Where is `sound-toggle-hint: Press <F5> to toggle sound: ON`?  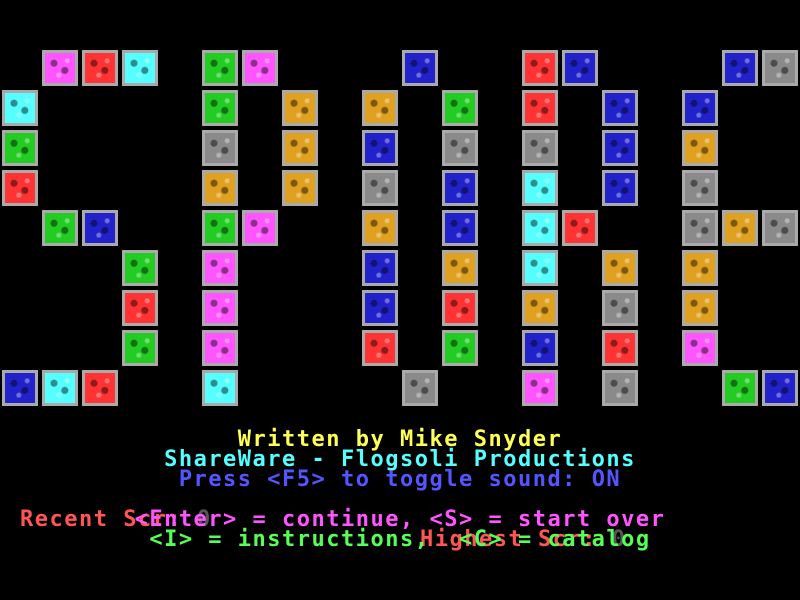
sound-toggle-hint: Press <F5> to toggle sound: ON is located at coordinates (400, 479).